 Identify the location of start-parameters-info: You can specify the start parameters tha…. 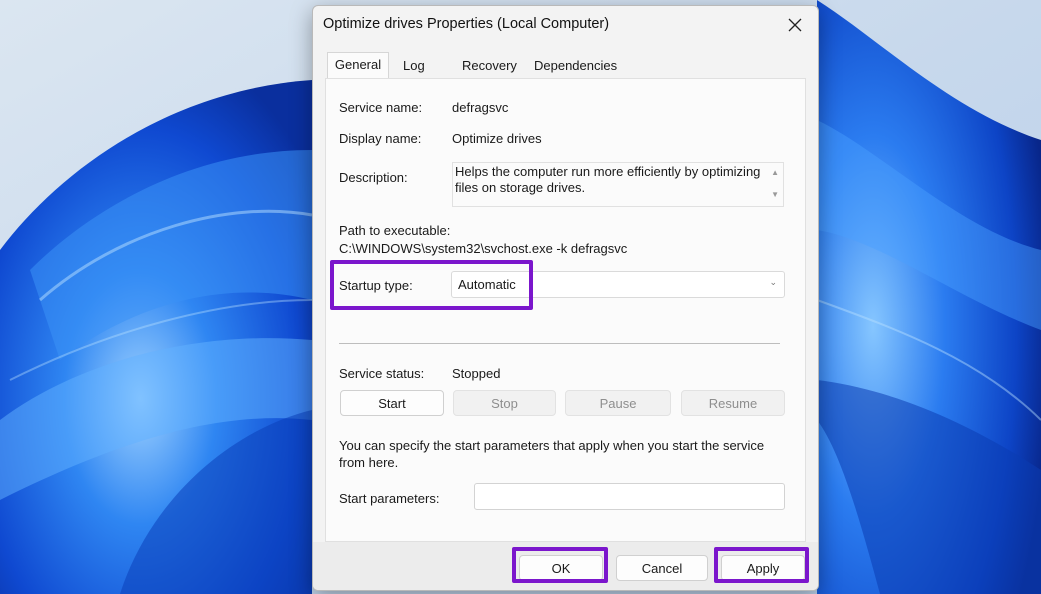
(552, 454).